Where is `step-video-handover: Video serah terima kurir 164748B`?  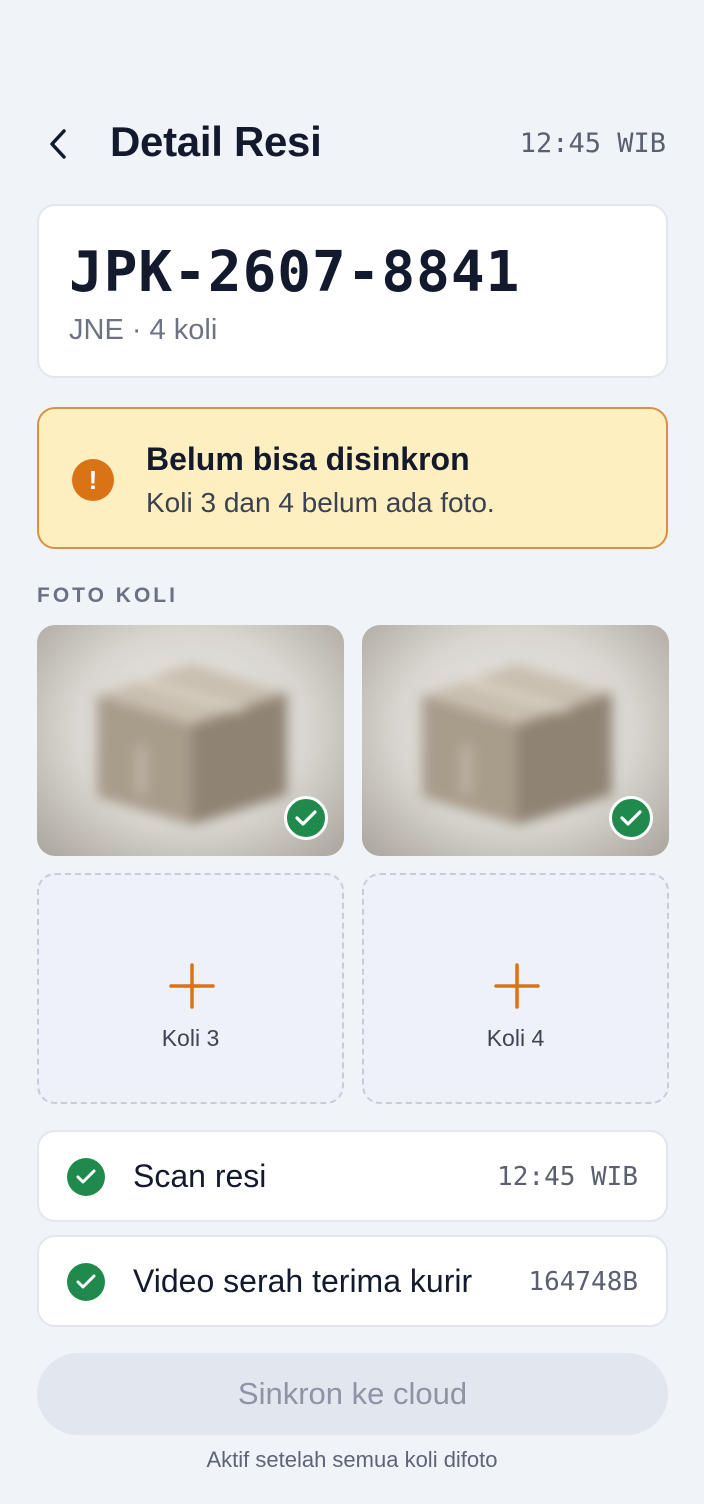 step-video-handover: Video serah terima kurir 164748B is located at coordinates (352, 1281).